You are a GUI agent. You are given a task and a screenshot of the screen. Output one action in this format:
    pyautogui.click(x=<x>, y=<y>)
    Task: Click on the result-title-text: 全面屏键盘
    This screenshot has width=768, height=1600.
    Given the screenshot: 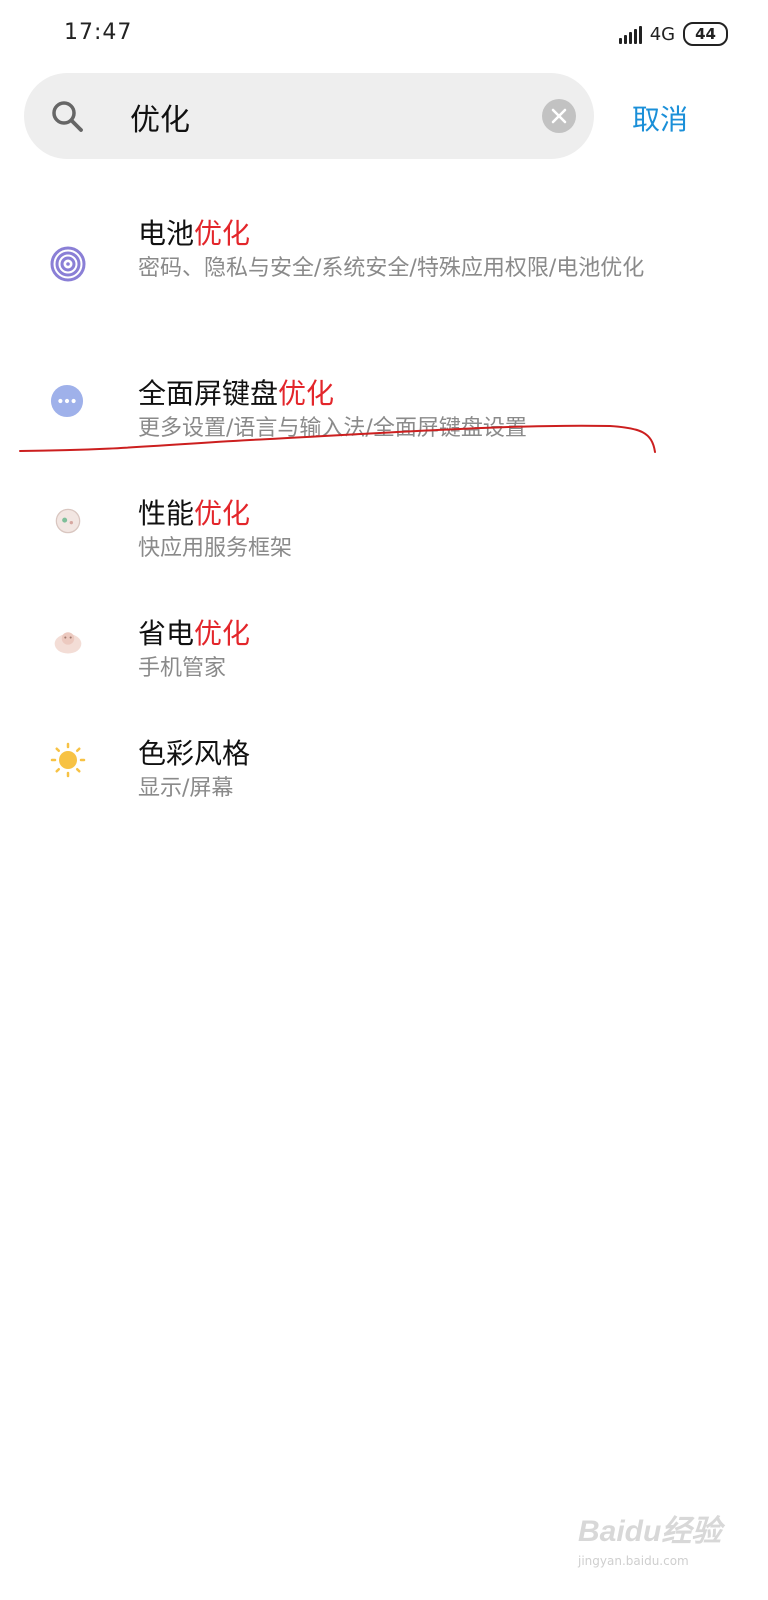 What is the action you would take?
    pyautogui.click(x=208, y=393)
    